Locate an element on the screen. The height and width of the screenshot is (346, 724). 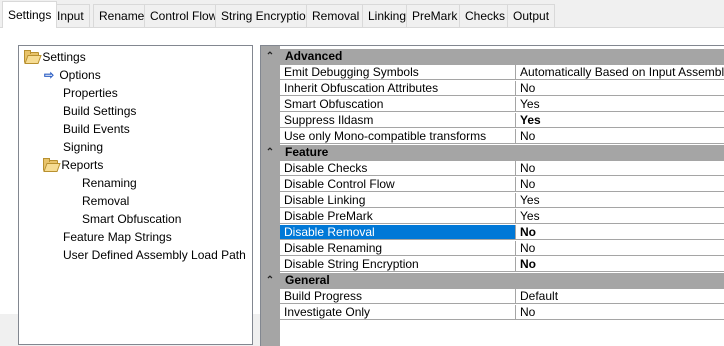
tree-item-build-settings: Build Settings is located at coordinates (99, 111).